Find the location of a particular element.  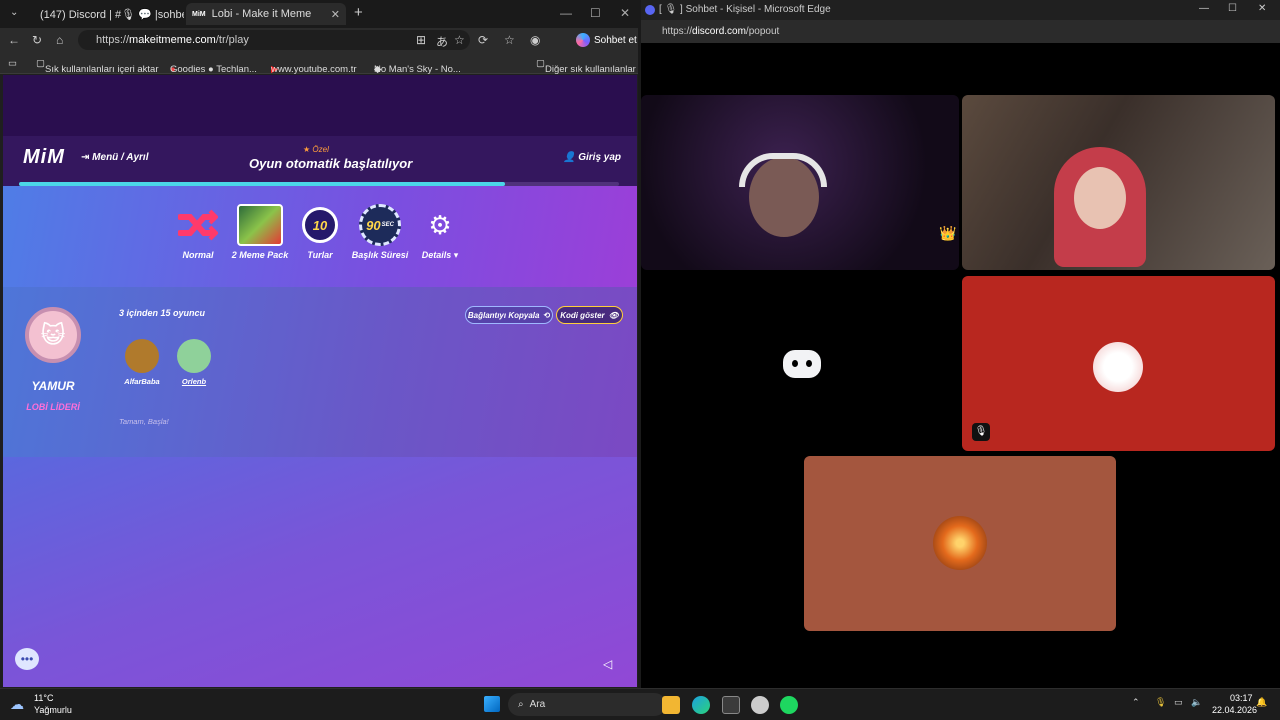

tab-discord-label: (147) Discord | #🎙 💬 |sohbet is located at coordinates (112, 14).